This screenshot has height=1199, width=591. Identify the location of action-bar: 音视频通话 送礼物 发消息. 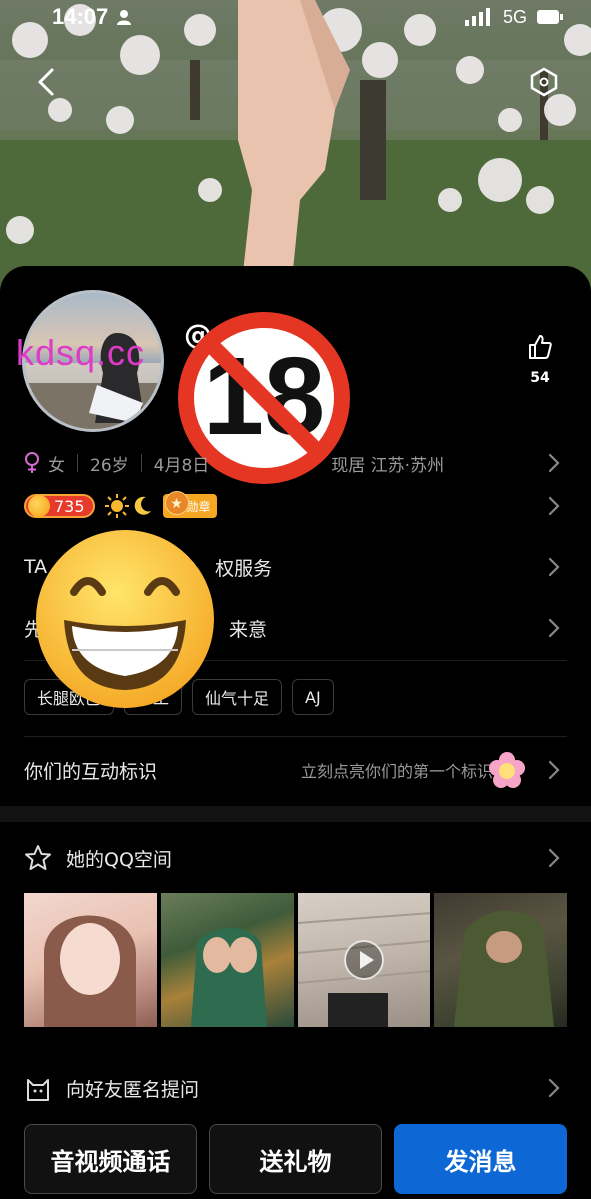
(295, 1159).